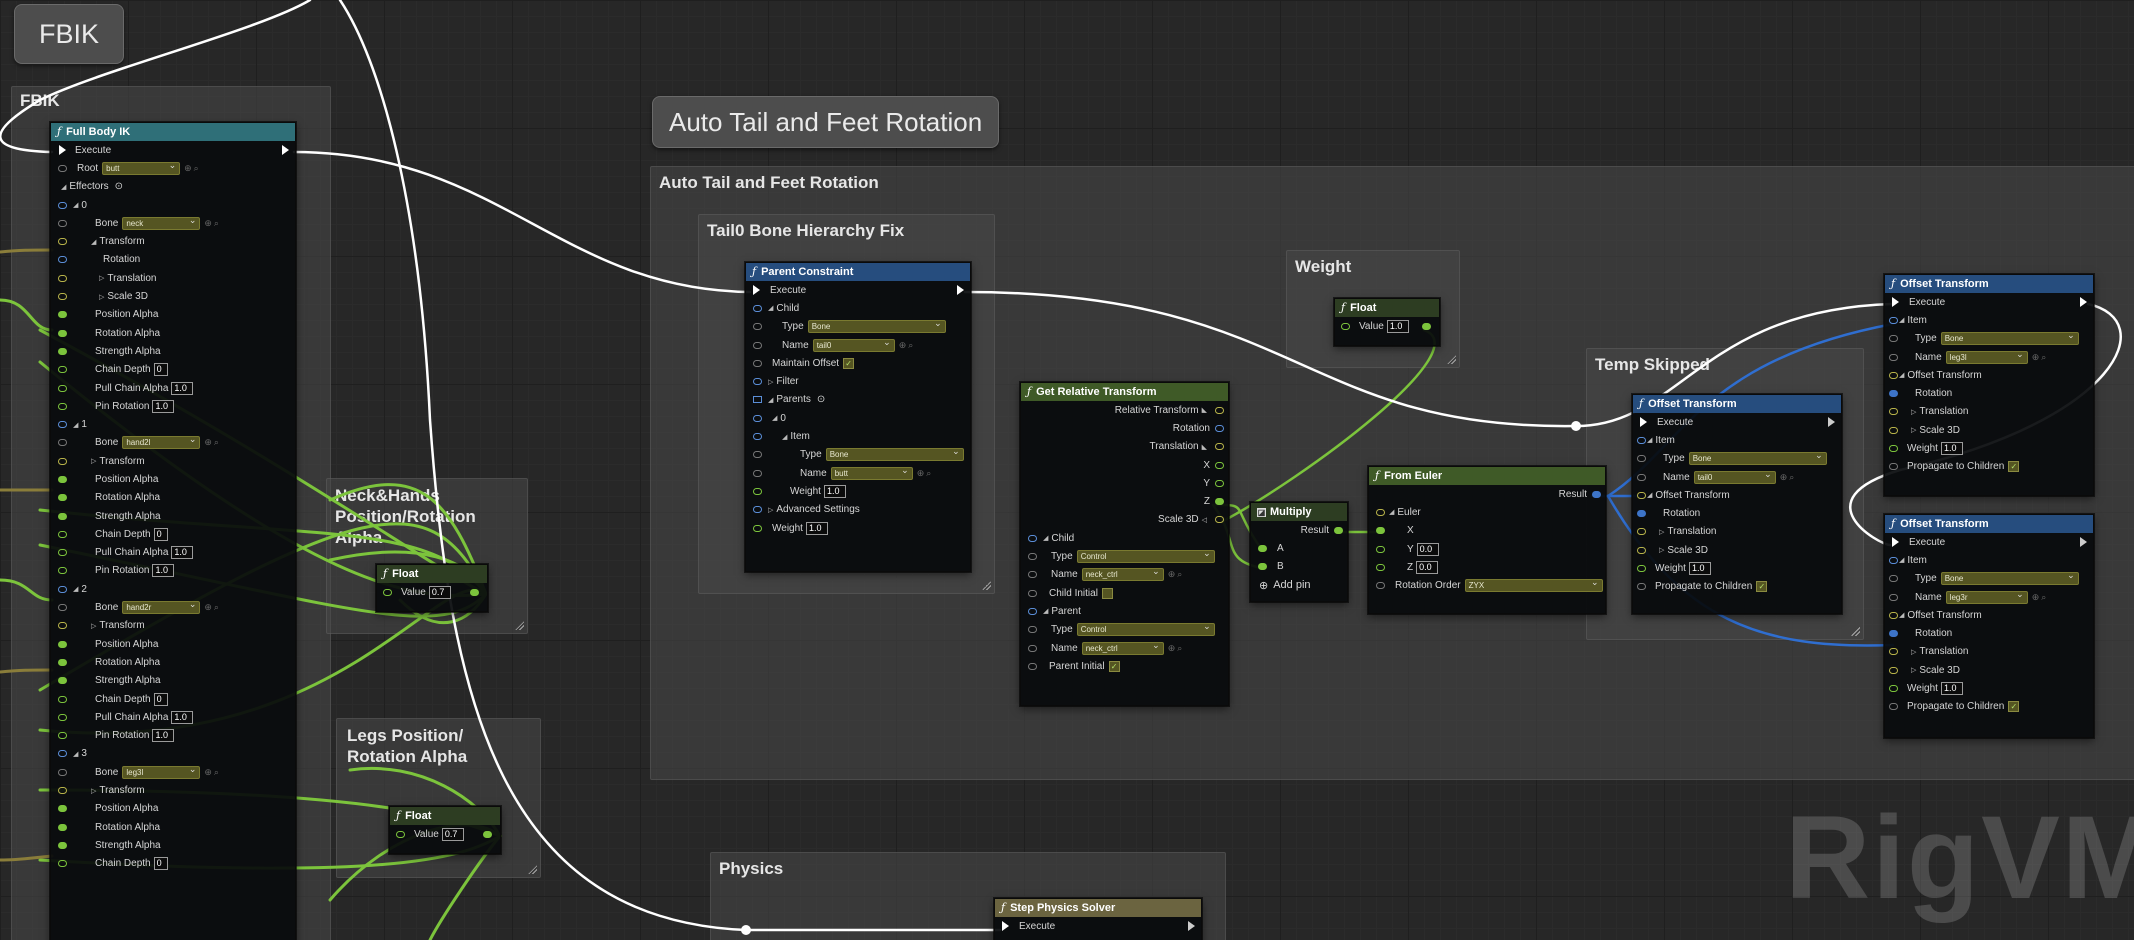  I want to click on pin-effectors: ◢ Effectors ⊙, so click(173, 187).